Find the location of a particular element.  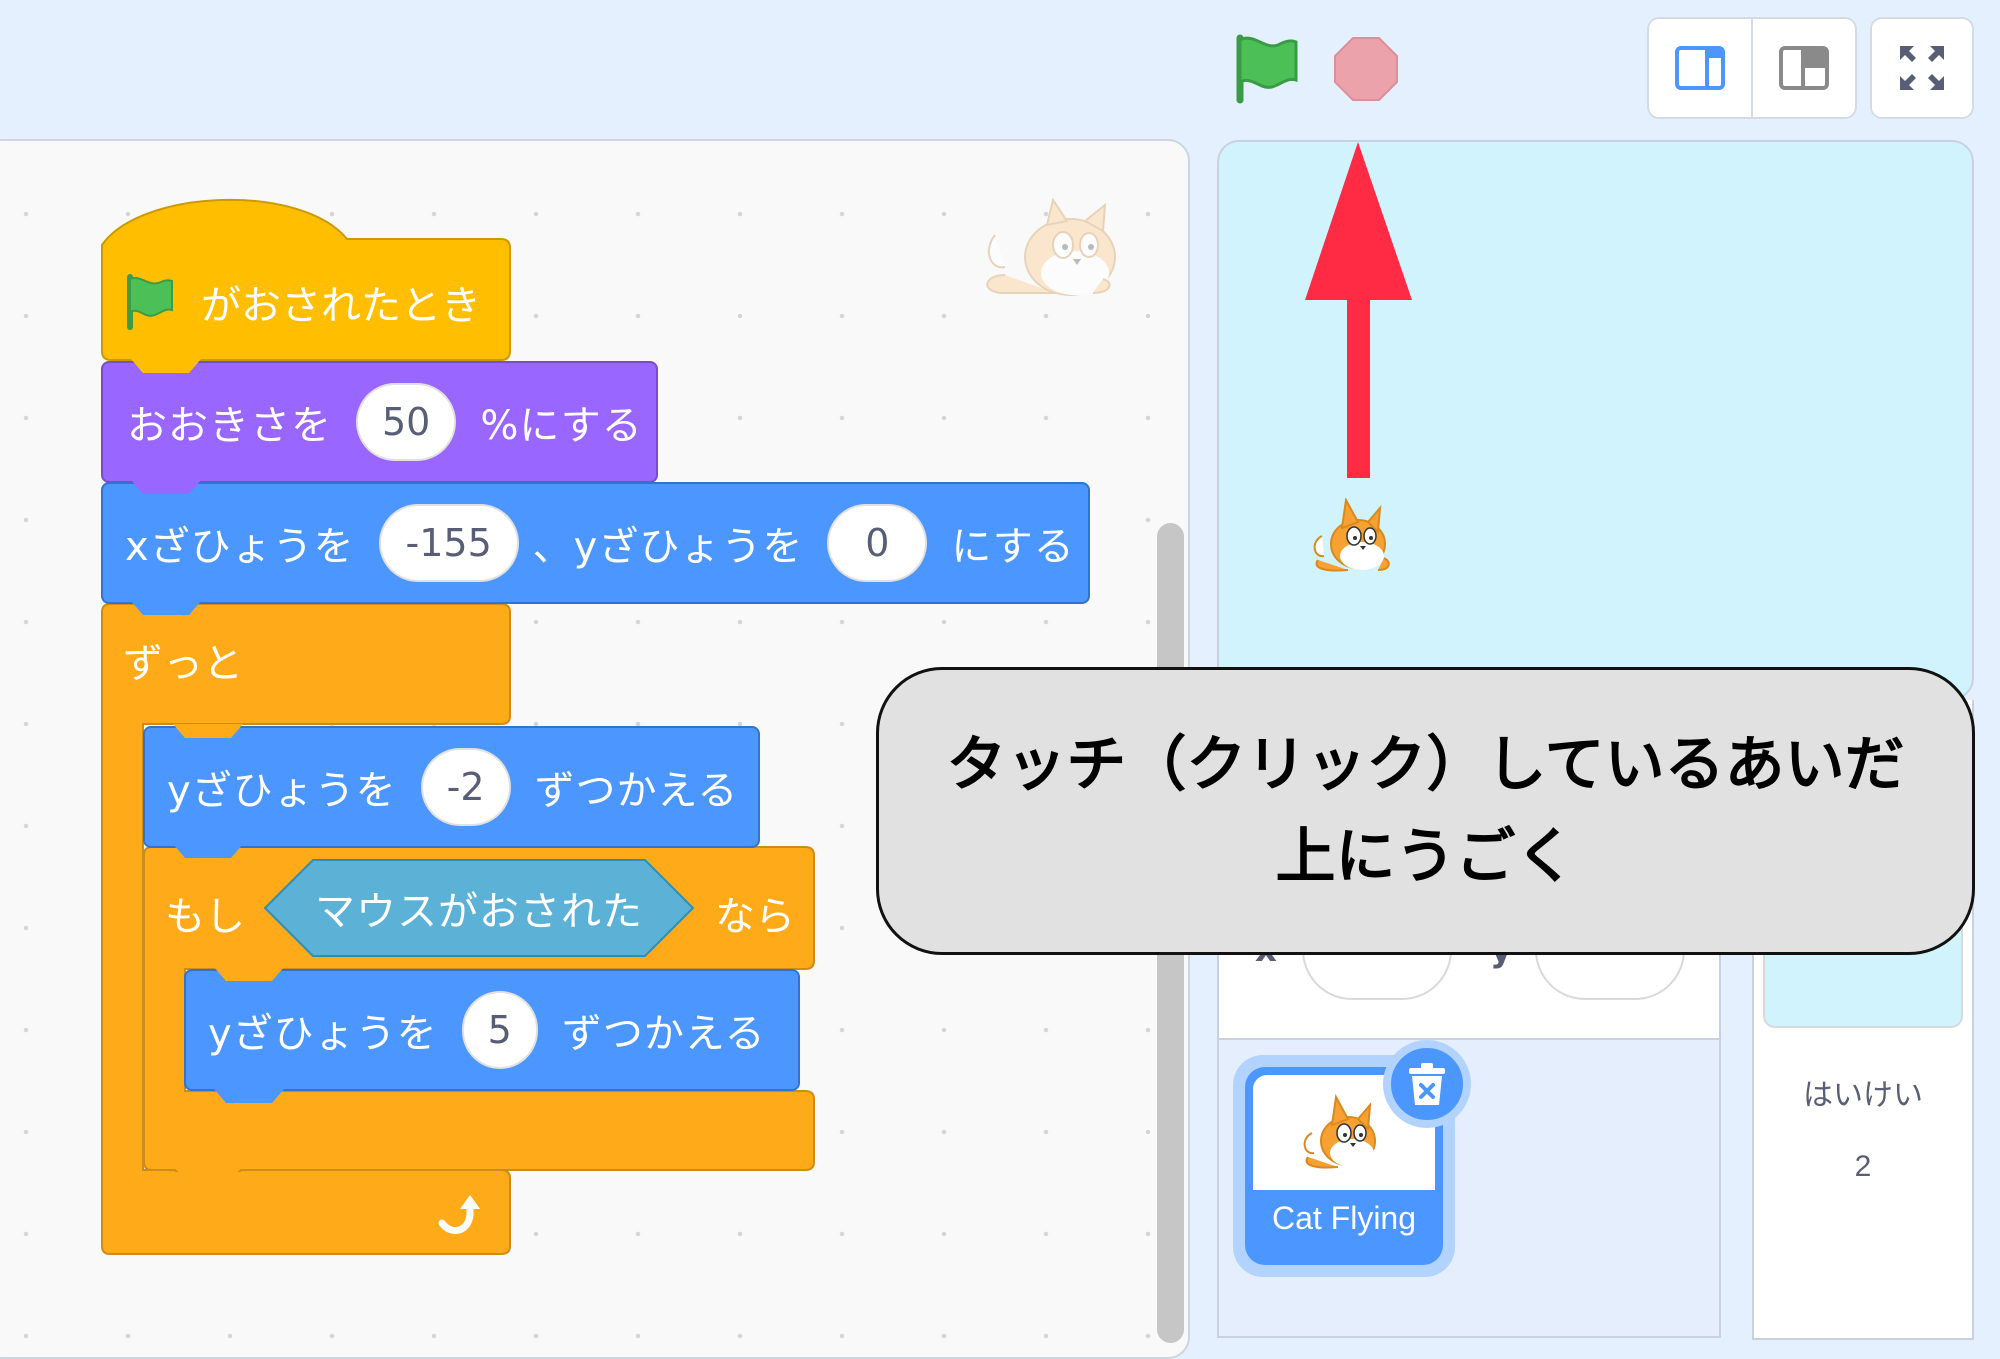

fullscreen-icon is located at coordinates (1922, 68).